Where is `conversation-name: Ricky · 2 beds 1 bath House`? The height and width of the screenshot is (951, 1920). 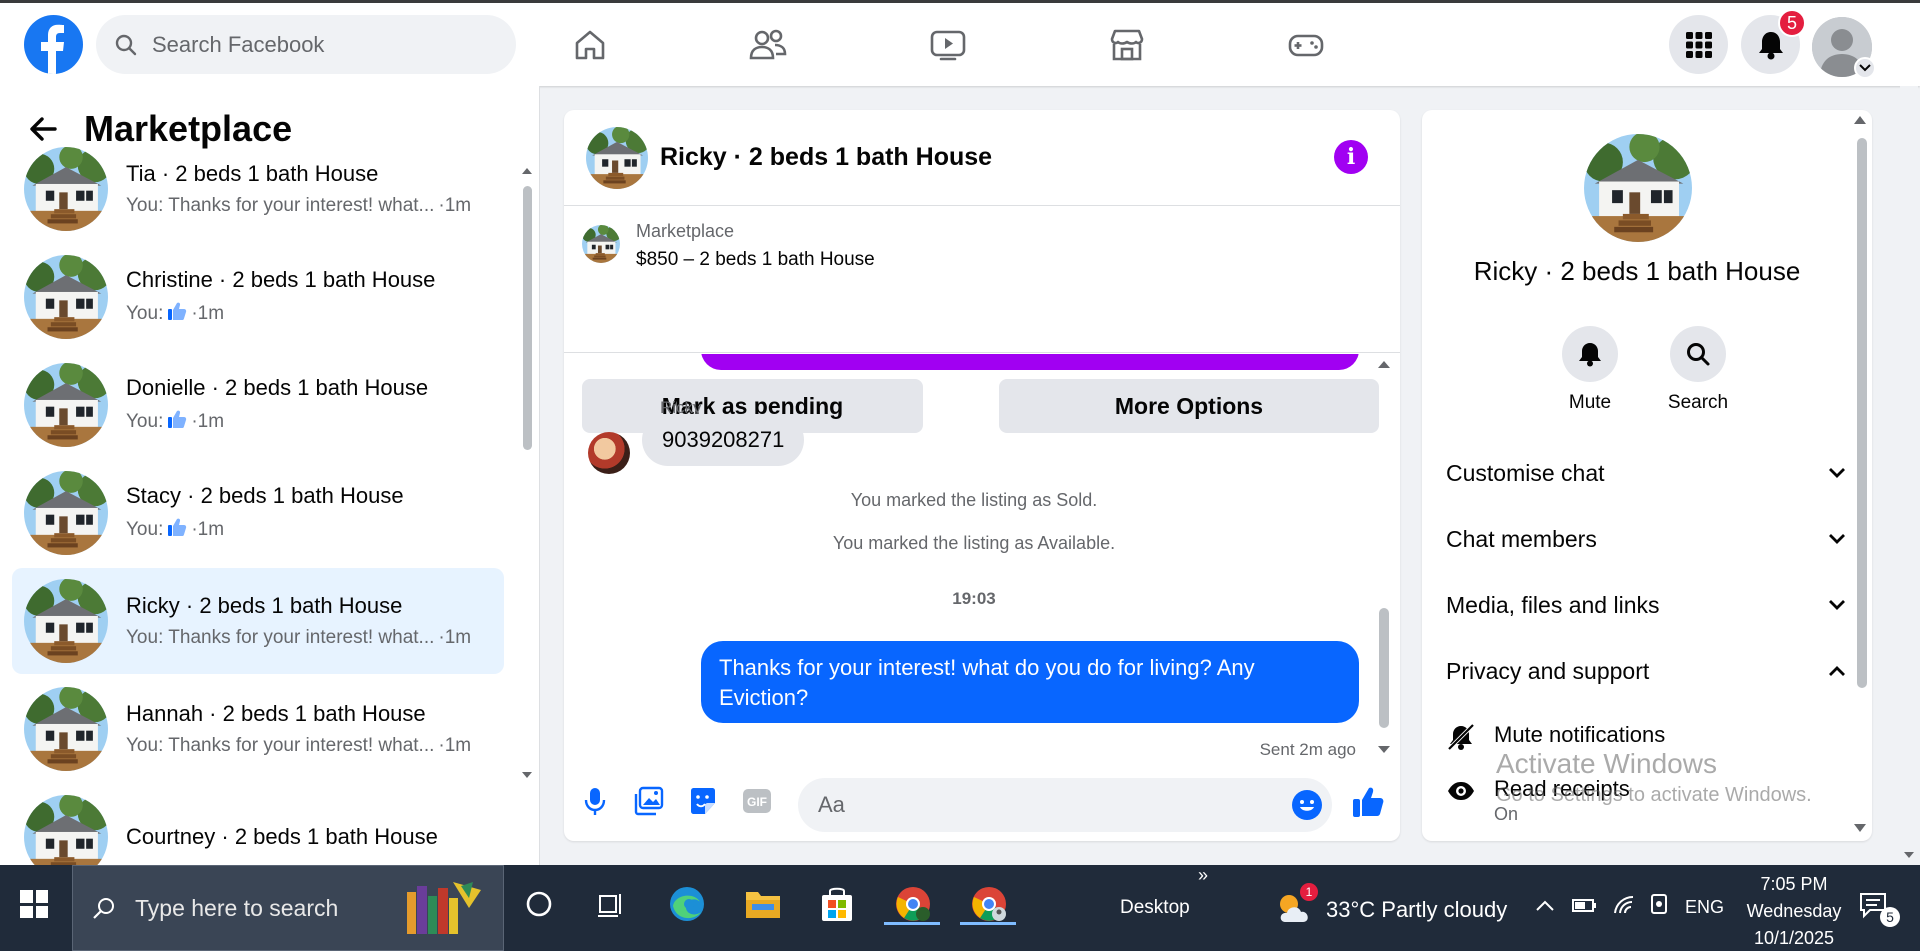
conversation-name: Ricky · 2 beds 1 bath House is located at coordinates (1637, 271).